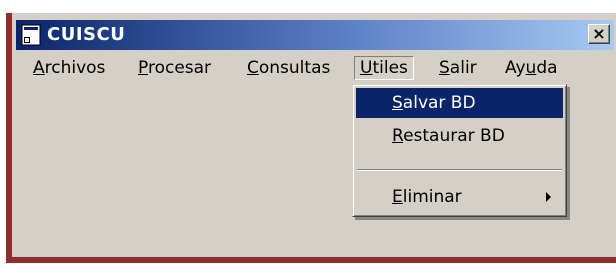 This screenshot has width=616, height=264. I want to click on menu-item-restaurar-bd: Restaurar BD, so click(459, 136).